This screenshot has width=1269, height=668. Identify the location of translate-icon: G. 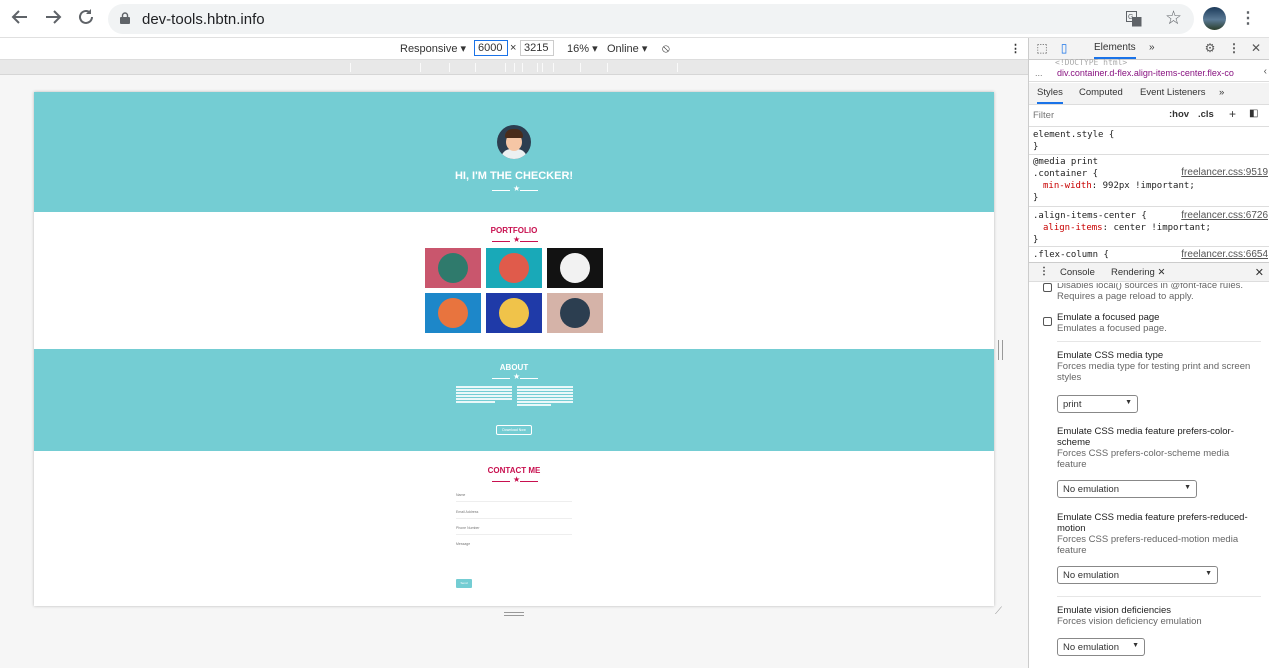
(1134, 19).